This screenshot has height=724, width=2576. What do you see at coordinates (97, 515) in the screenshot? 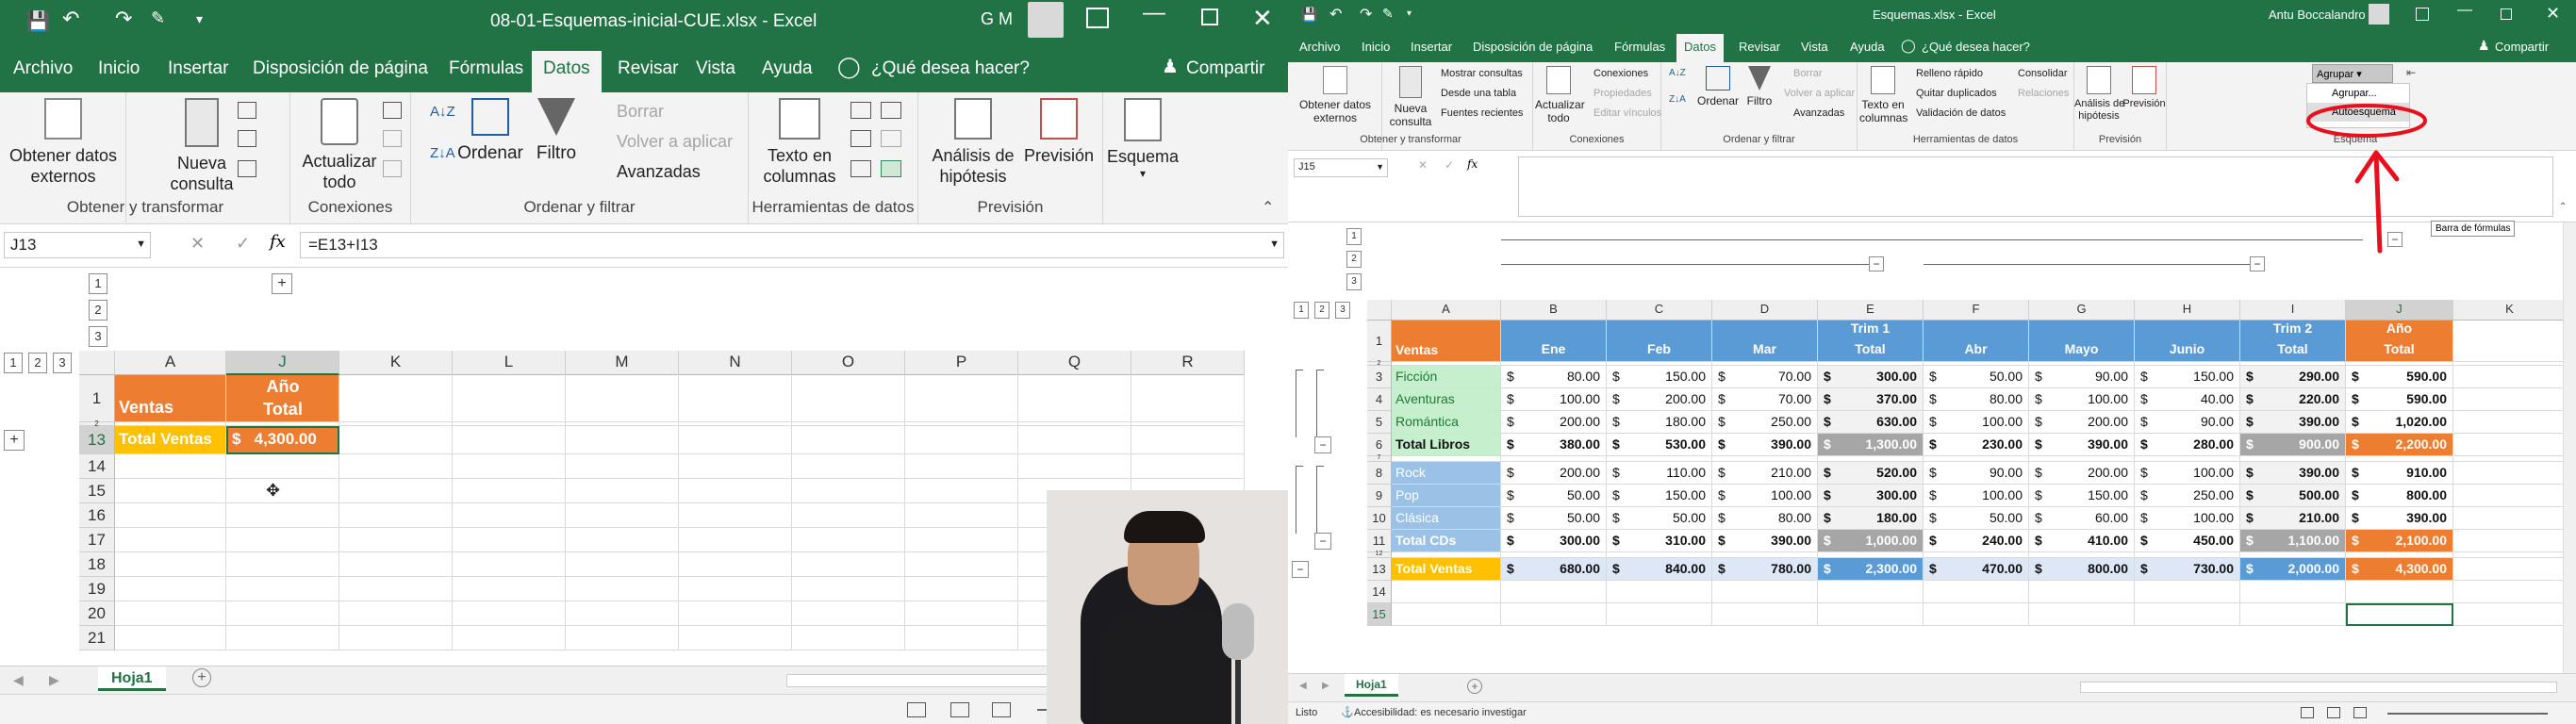
I see `row-header: 16` at bounding box center [97, 515].